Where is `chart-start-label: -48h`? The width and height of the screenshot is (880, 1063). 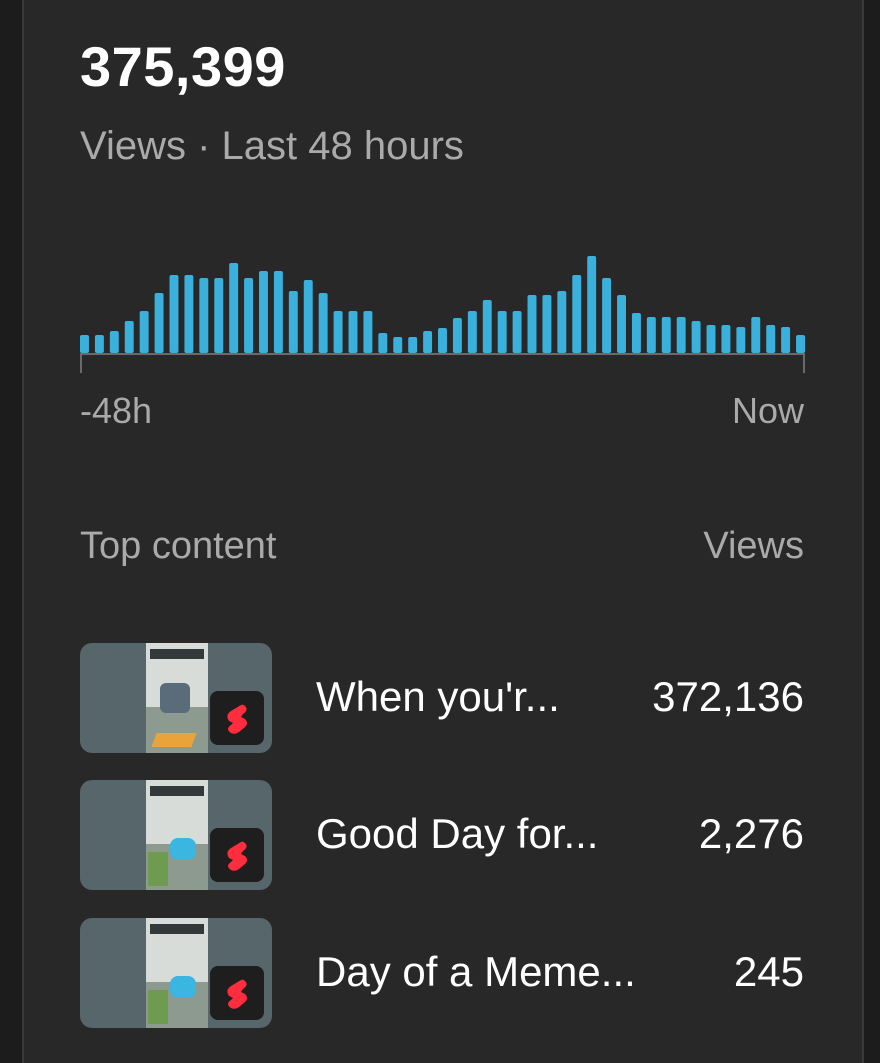
chart-start-label: -48h is located at coordinates (116, 410).